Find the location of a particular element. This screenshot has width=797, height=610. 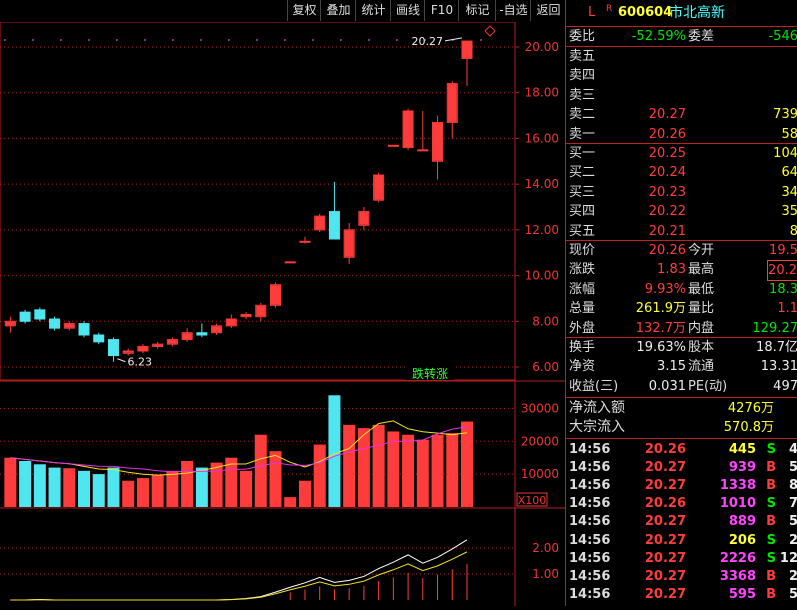

tick-row: 14:5620.27889B5 is located at coordinates (681, 521).